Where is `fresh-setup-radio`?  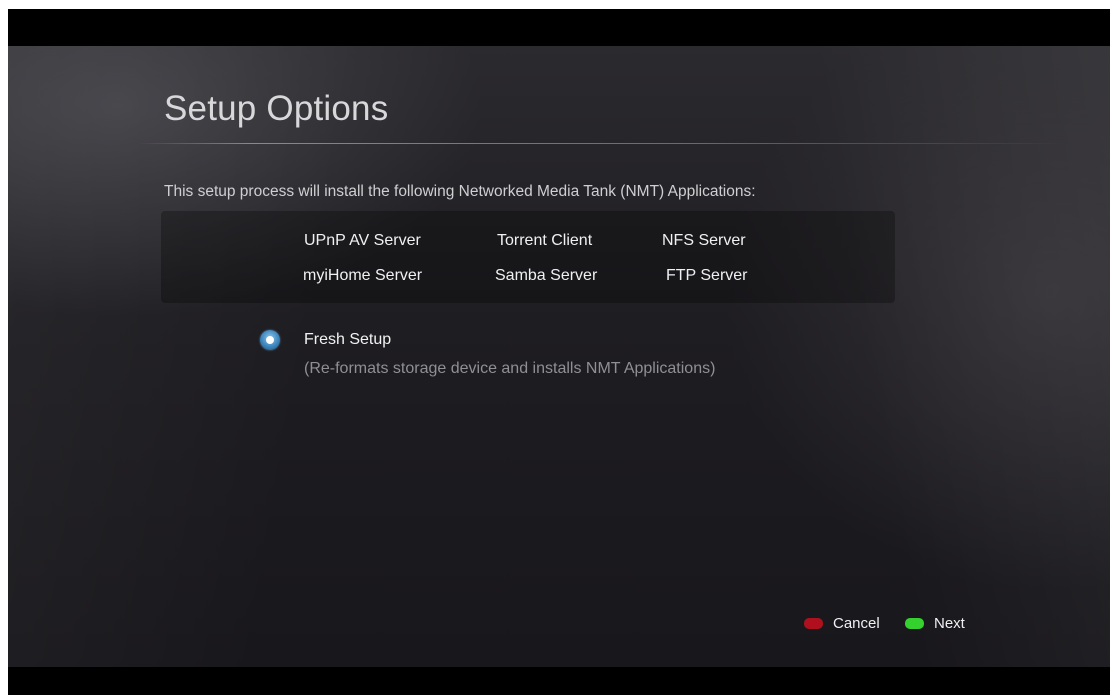
fresh-setup-radio is located at coordinates (270, 340).